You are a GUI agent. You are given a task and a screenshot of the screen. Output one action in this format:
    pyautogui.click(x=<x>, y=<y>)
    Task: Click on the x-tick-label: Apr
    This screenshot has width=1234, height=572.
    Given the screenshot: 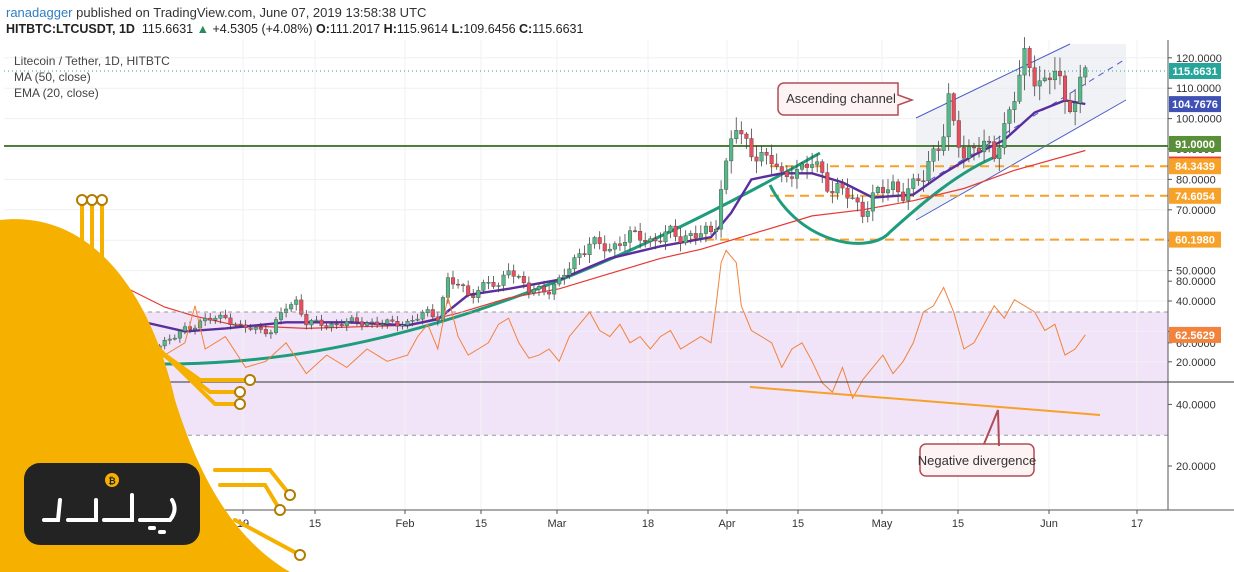 What is the action you would take?
    pyautogui.click(x=726, y=524)
    